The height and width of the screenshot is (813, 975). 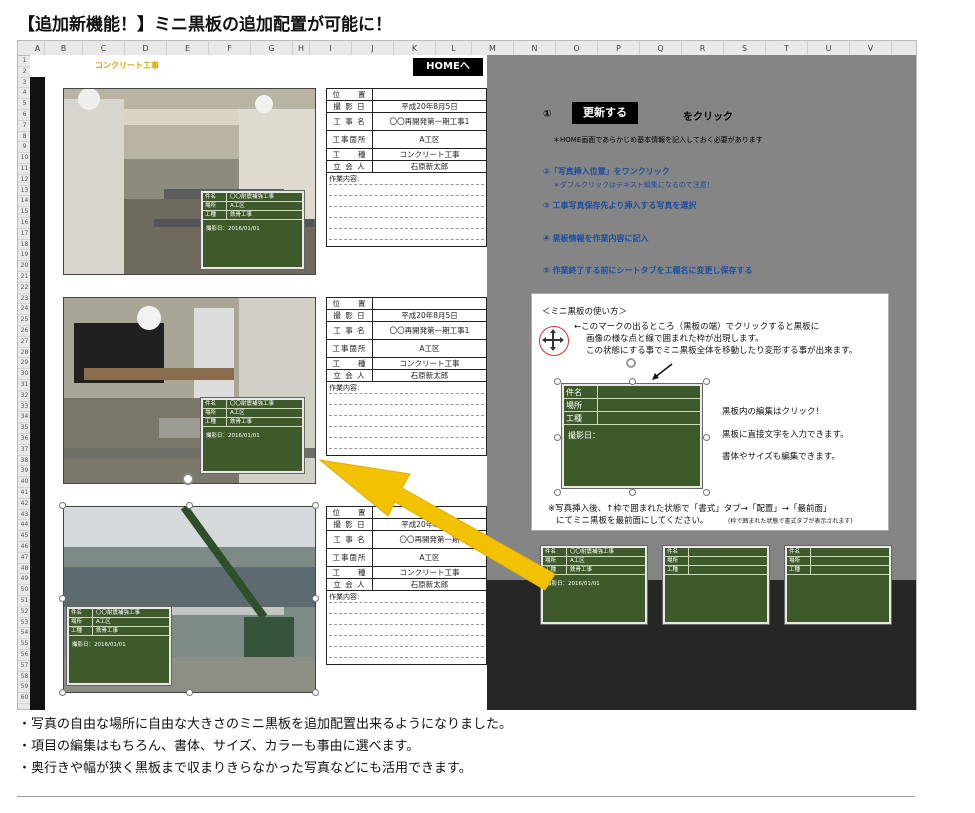 I want to click on column-header-cell: K, so click(x=415, y=48).